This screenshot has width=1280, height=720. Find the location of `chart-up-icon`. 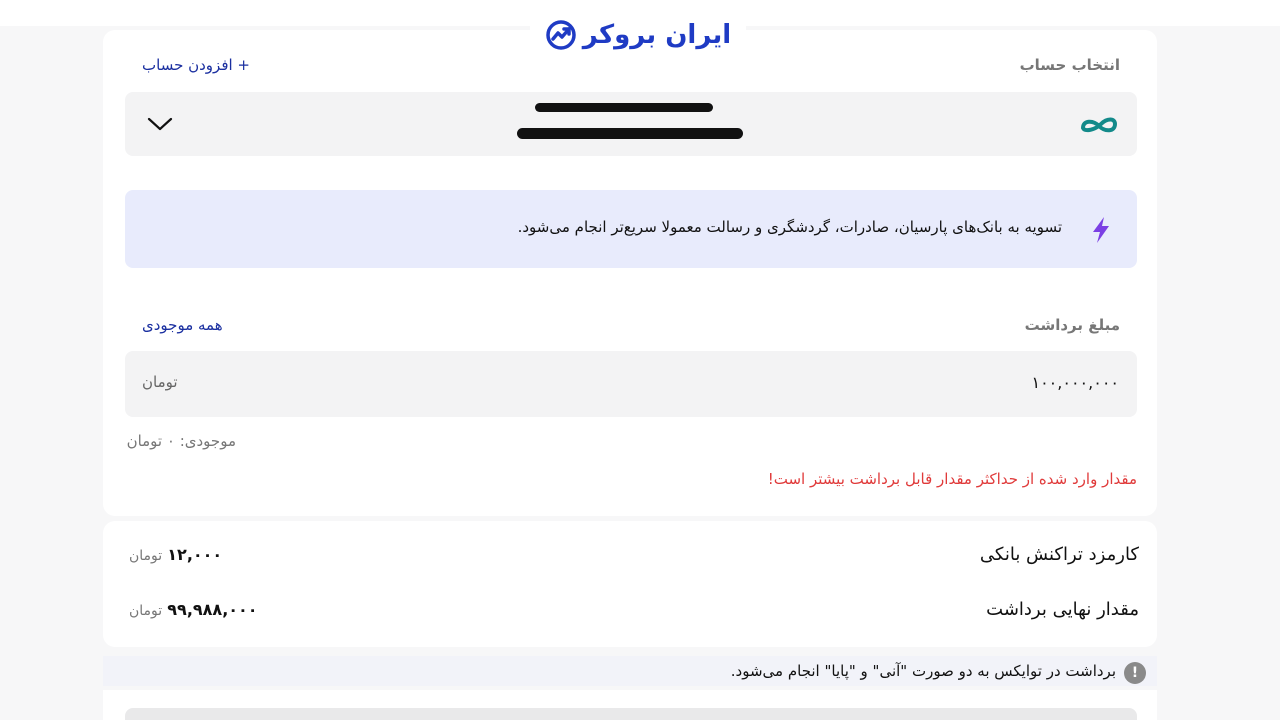

chart-up-icon is located at coordinates (561, 35).